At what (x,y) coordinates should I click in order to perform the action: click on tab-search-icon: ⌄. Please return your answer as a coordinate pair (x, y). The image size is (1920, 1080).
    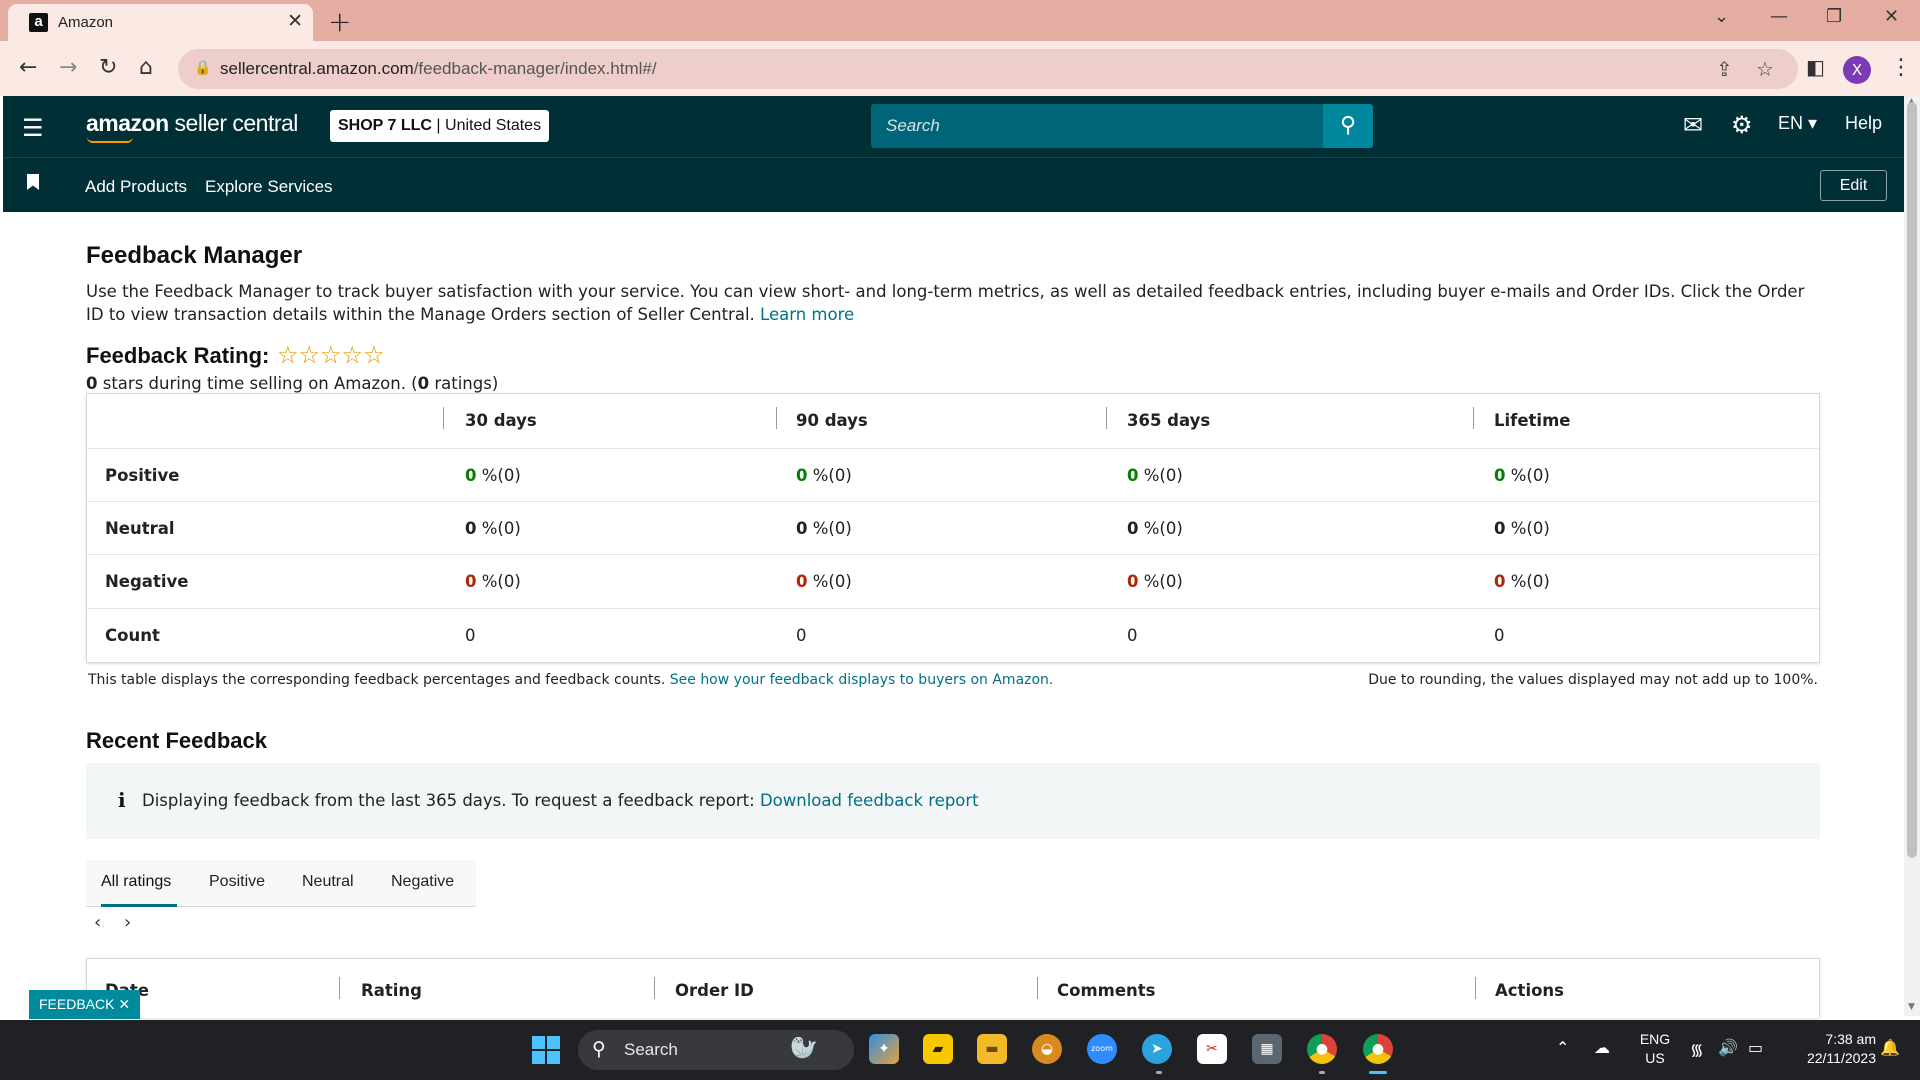
    Looking at the image, I should click on (1721, 16).